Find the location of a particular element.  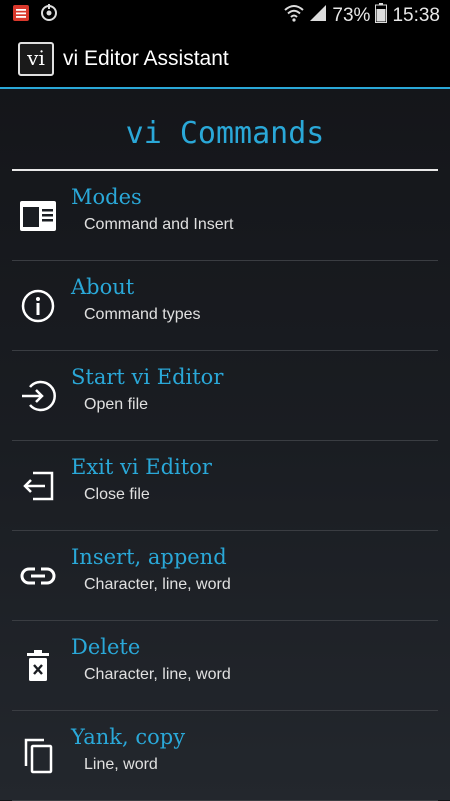

menu-item-subtitle: Open file is located at coordinates (116, 404).